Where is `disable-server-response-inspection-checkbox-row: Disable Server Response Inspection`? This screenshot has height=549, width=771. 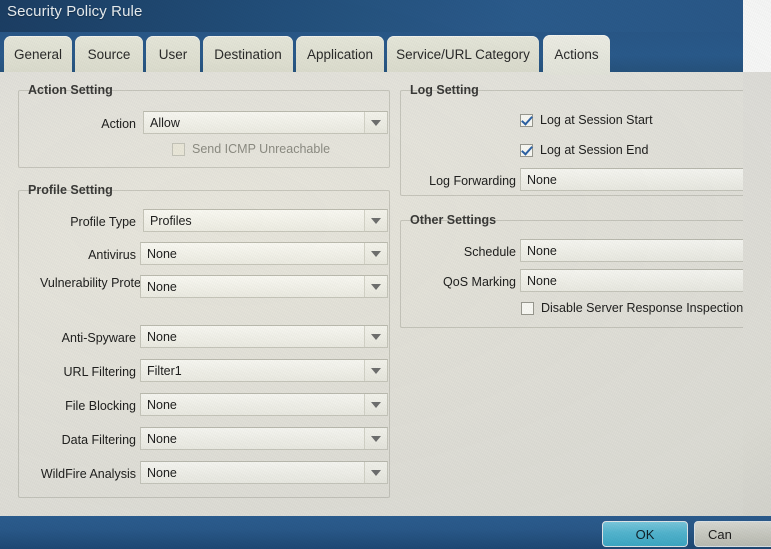
disable-server-response-inspection-checkbox-row: Disable Server Response Inspection is located at coordinates (632, 308).